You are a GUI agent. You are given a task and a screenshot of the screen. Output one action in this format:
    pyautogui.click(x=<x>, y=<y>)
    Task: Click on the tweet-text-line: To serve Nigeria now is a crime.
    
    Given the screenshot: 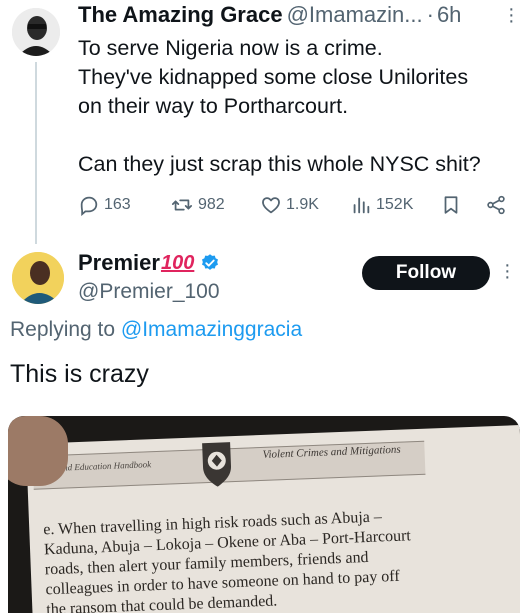 What is the action you would take?
    pyautogui.click(x=230, y=48)
    